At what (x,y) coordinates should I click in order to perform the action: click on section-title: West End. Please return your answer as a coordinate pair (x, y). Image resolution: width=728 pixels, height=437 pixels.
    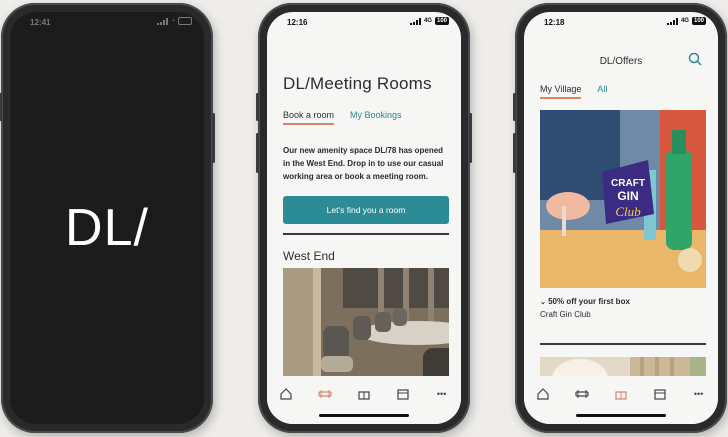
    Looking at the image, I should click on (309, 256).